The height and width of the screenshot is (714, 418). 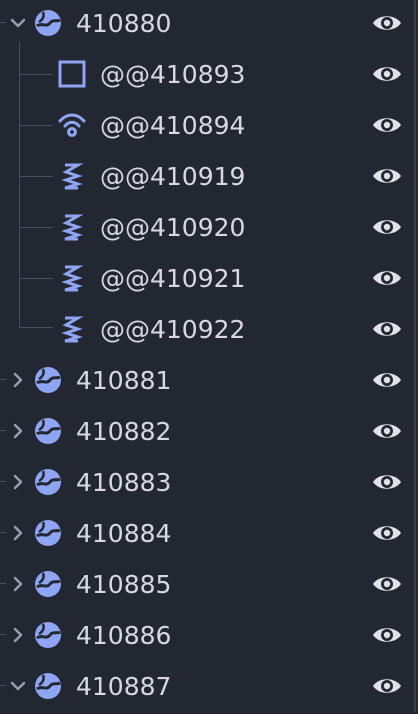 I want to click on node-label: 410883, so click(x=124, y=482).